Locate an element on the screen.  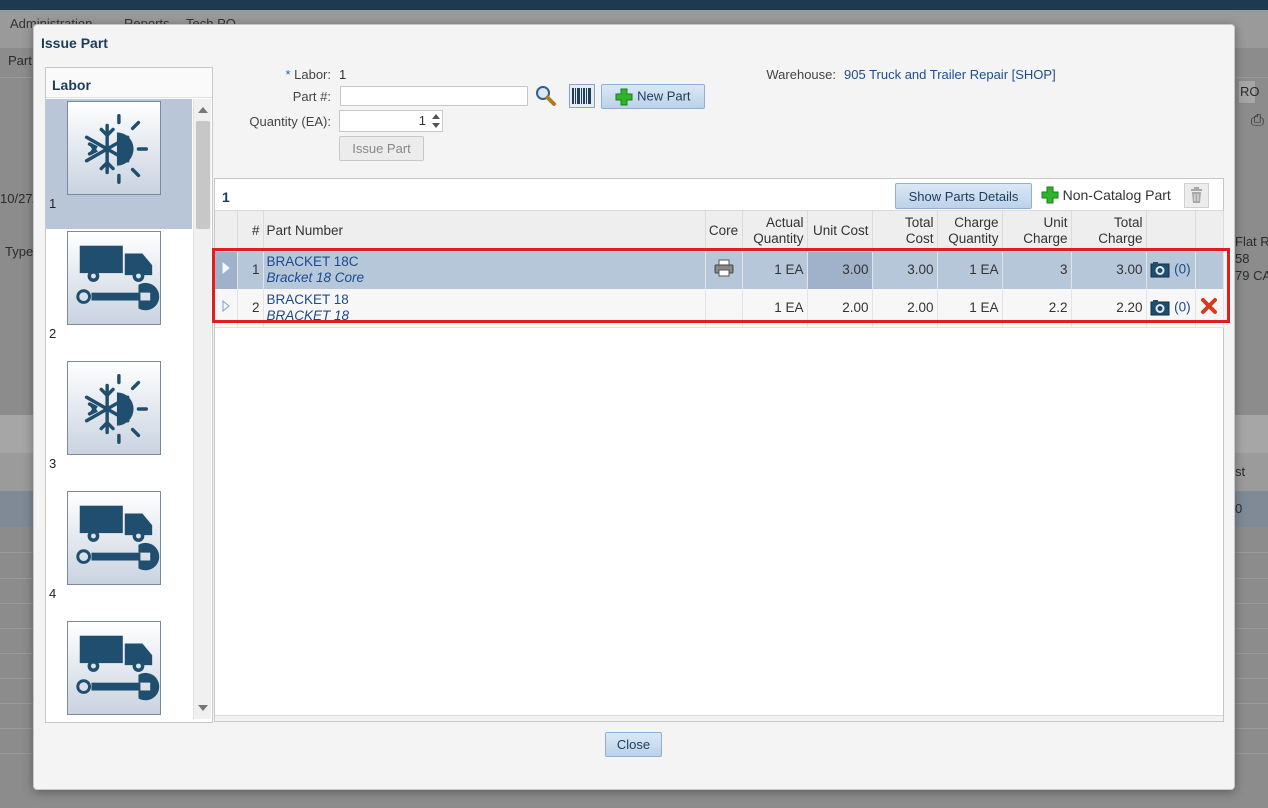
labor-panel: Labor 1 2 3 4 is located at coordinates (129, 395).